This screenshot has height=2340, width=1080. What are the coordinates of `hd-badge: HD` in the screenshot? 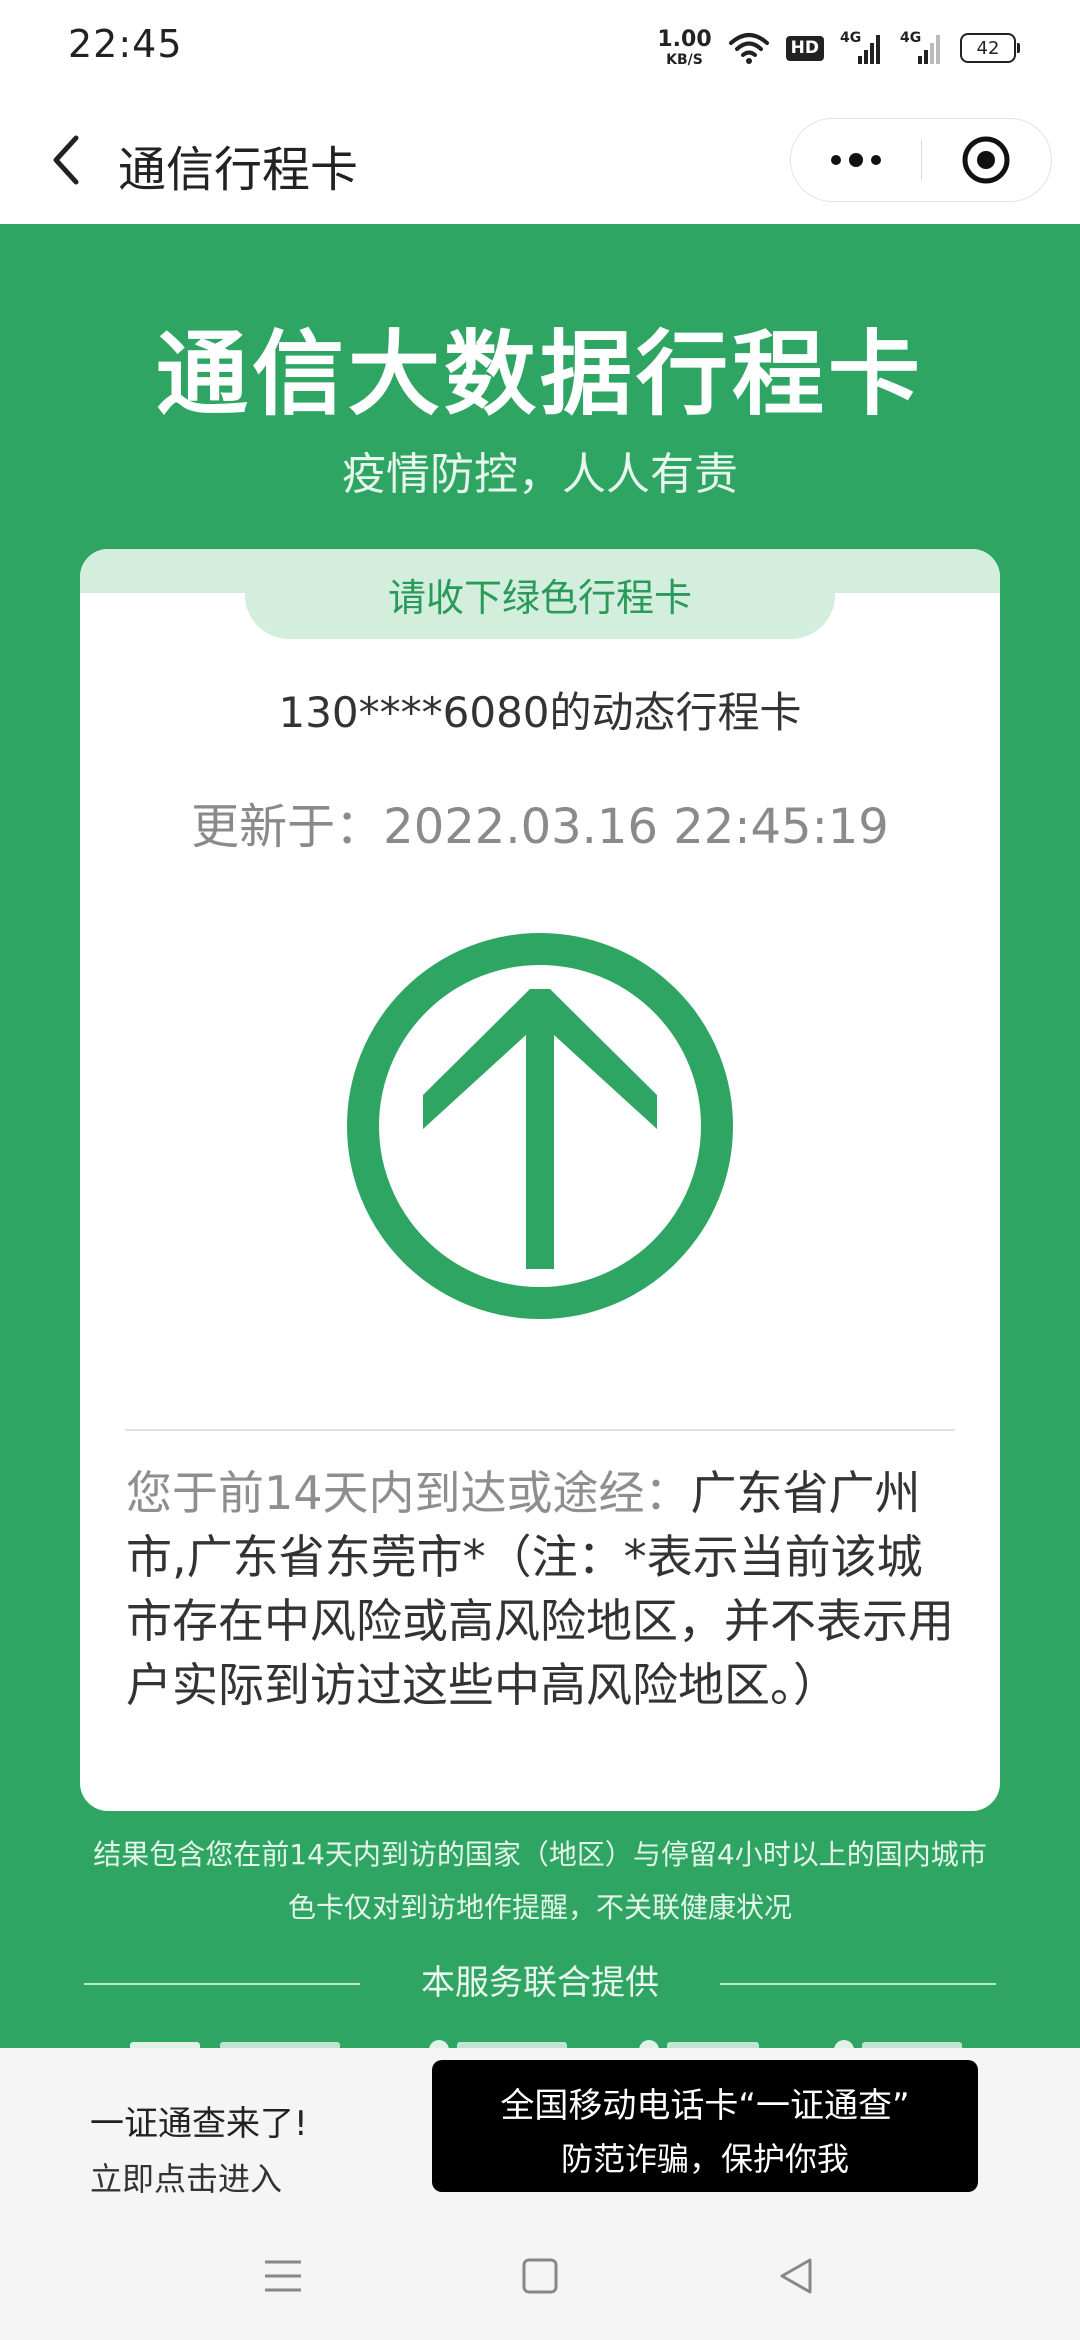 It's located at (804, 48).